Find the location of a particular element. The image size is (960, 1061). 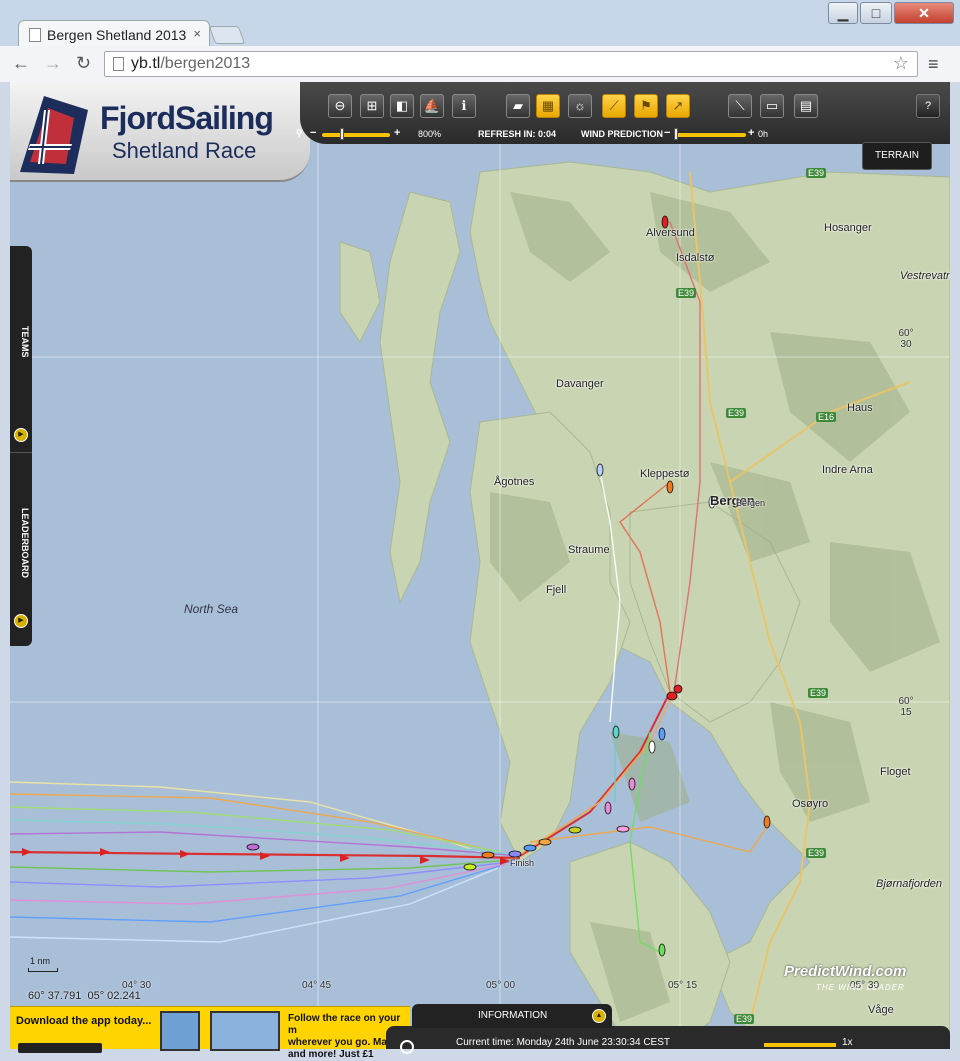

cursor-lat: 60° 37.791 is located at coordinates (55, 996).